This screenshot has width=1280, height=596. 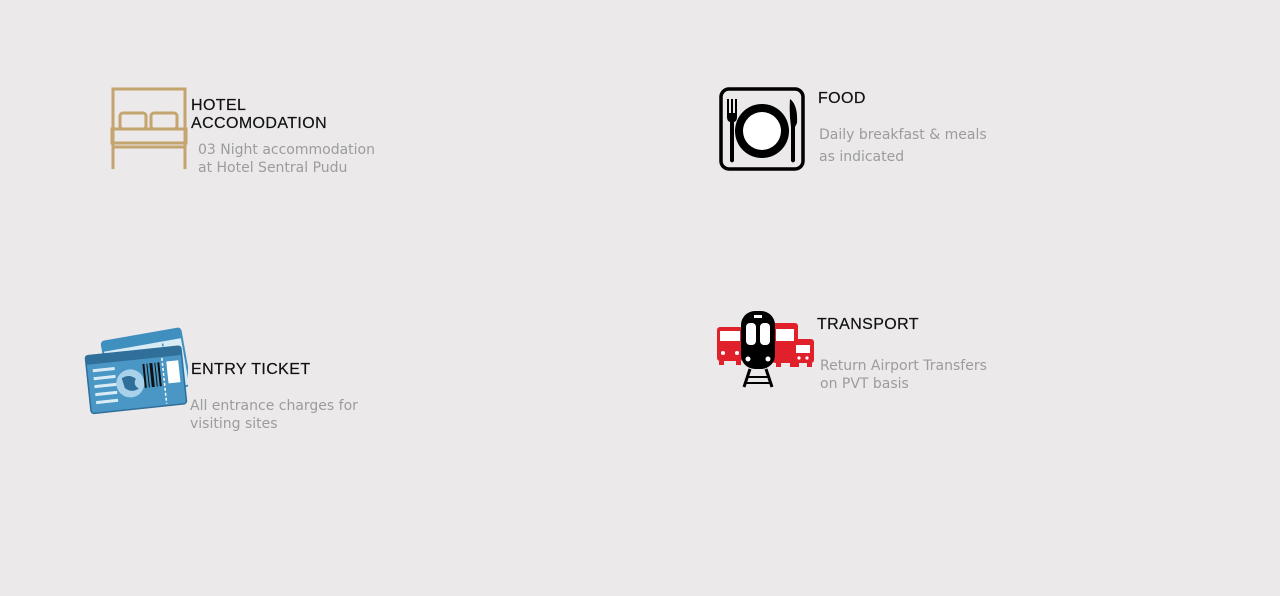 What do you see at coordinates (862, 157) in the screenshot?
I see `food-desc-line2: as indicated` at bounding box center [862, 157].